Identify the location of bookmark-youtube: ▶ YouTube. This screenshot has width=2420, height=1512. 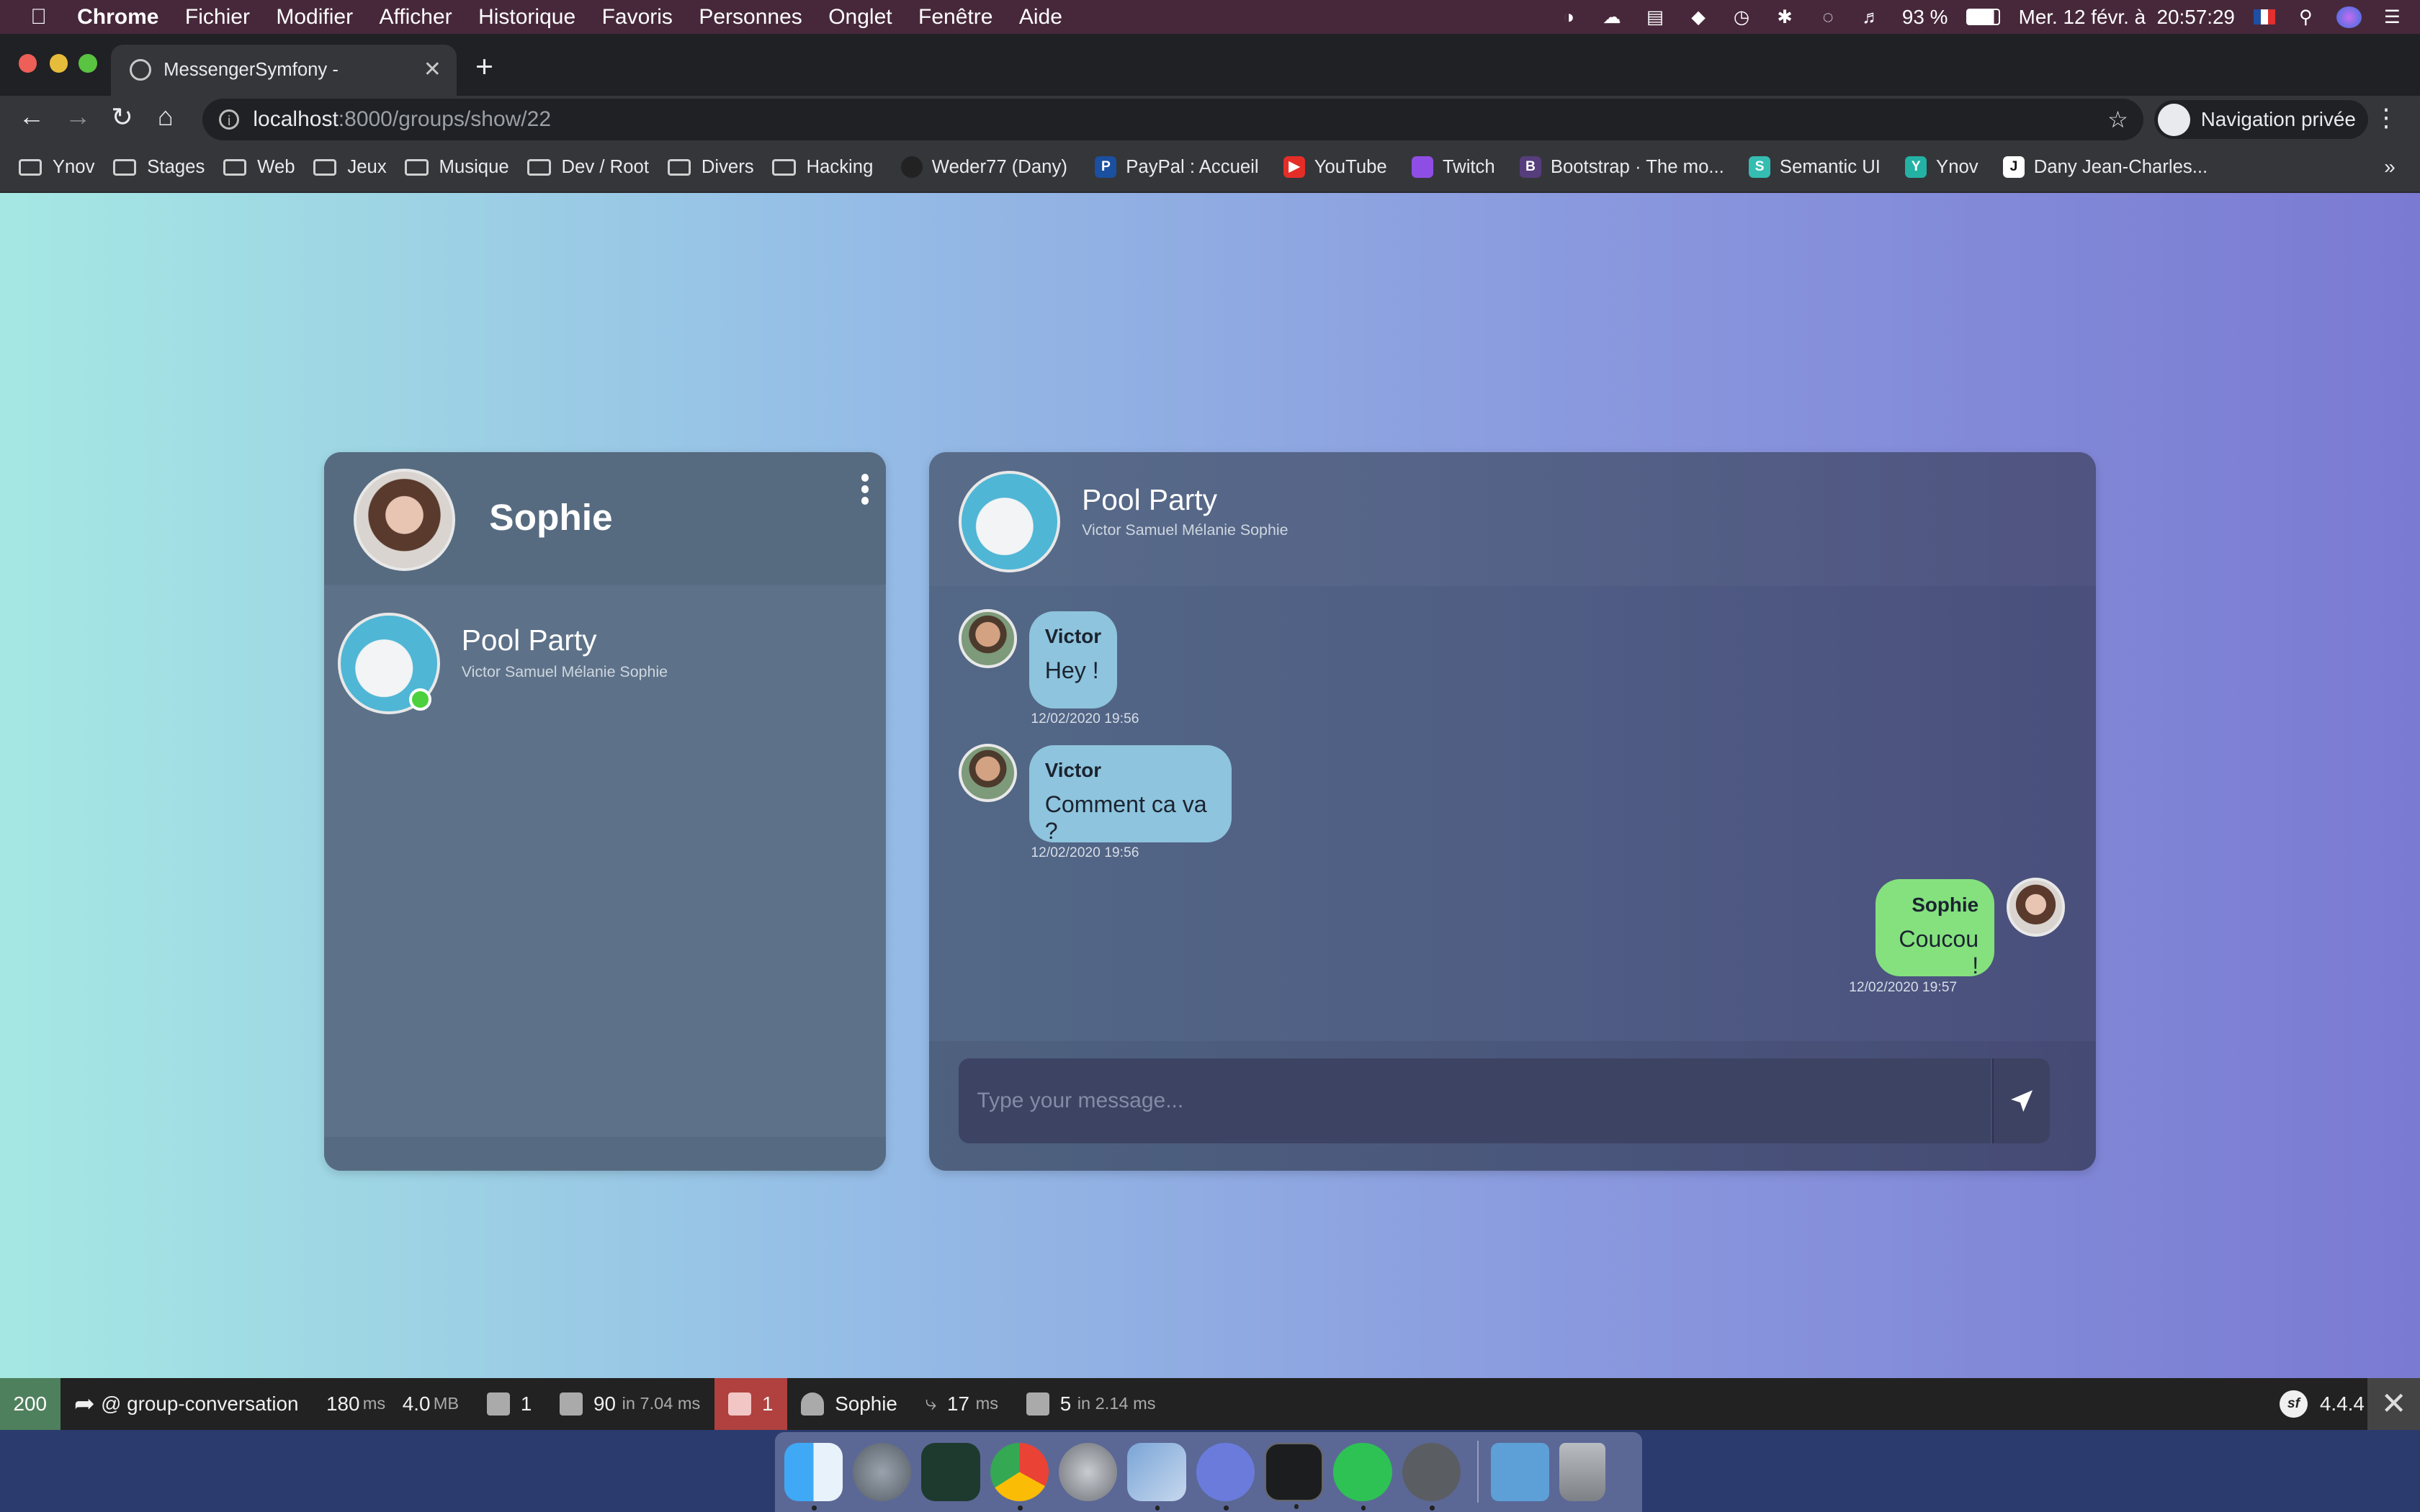
(1335, 167).